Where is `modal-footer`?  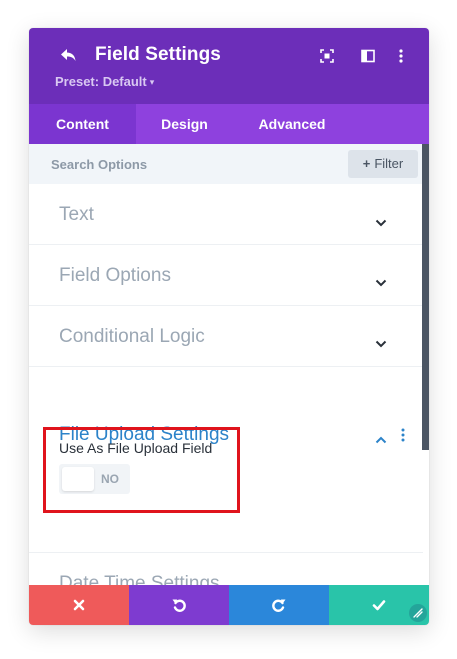
modal-footer is located at coordinates (229, 605).